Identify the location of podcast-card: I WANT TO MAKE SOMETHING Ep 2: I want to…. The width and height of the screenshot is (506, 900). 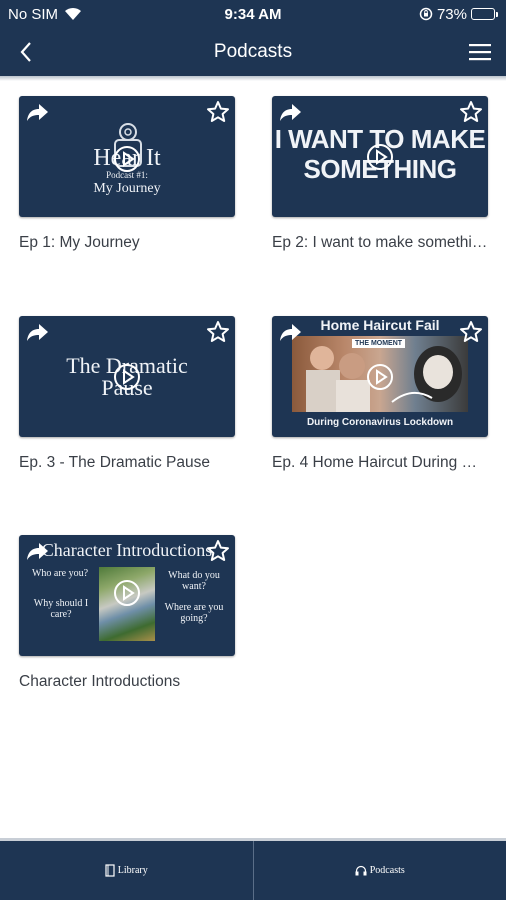
(380, 174).